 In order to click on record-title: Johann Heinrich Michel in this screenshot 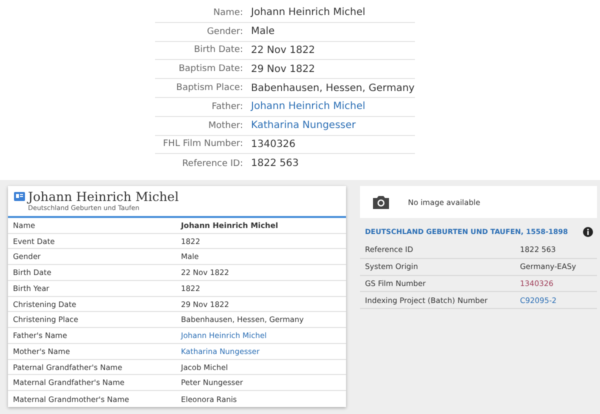, I will do `click(103, 196)`.